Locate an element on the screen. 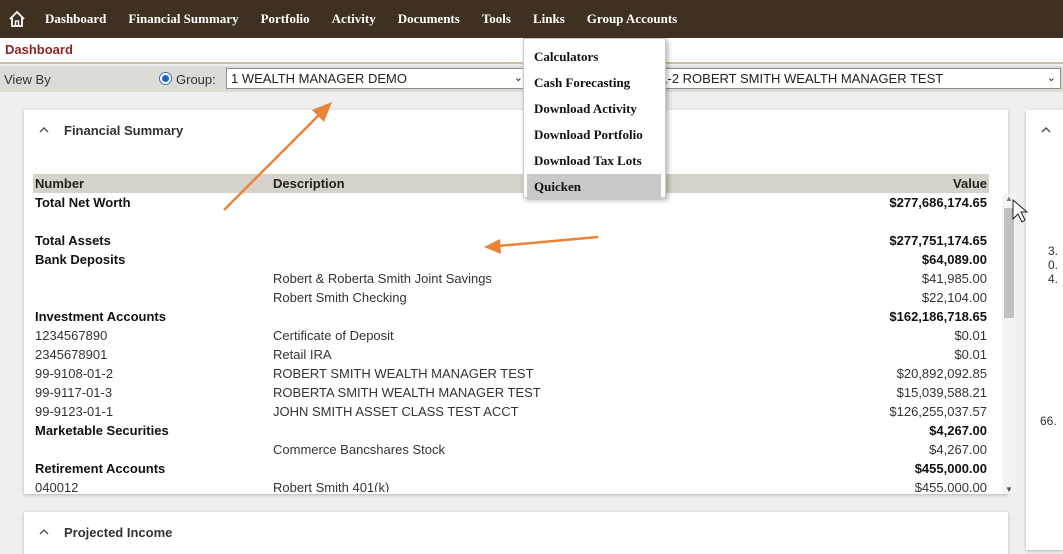 This screenshot has height=554, width=1063. table-scrollbar: ▲ ▼ is located at coordinates (1009, 344).